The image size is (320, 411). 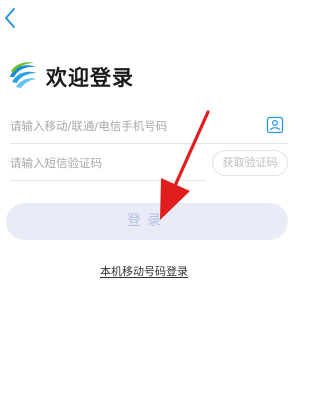 What do you see at coordinates (144, 271) in the screenshot?
I see `local-number-login-link: 本机移动号码登录` at bounding box center [144, 271].